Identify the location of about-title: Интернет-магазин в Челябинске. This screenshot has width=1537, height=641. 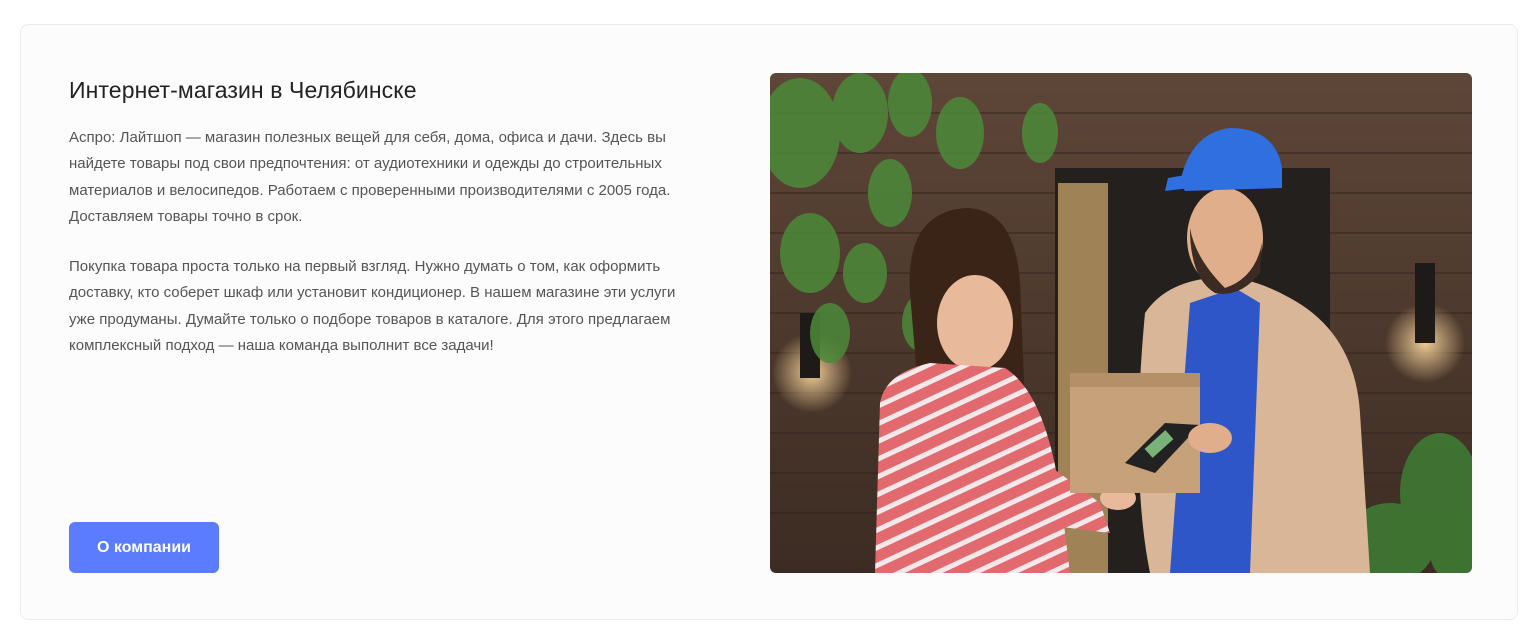
(243, 90).